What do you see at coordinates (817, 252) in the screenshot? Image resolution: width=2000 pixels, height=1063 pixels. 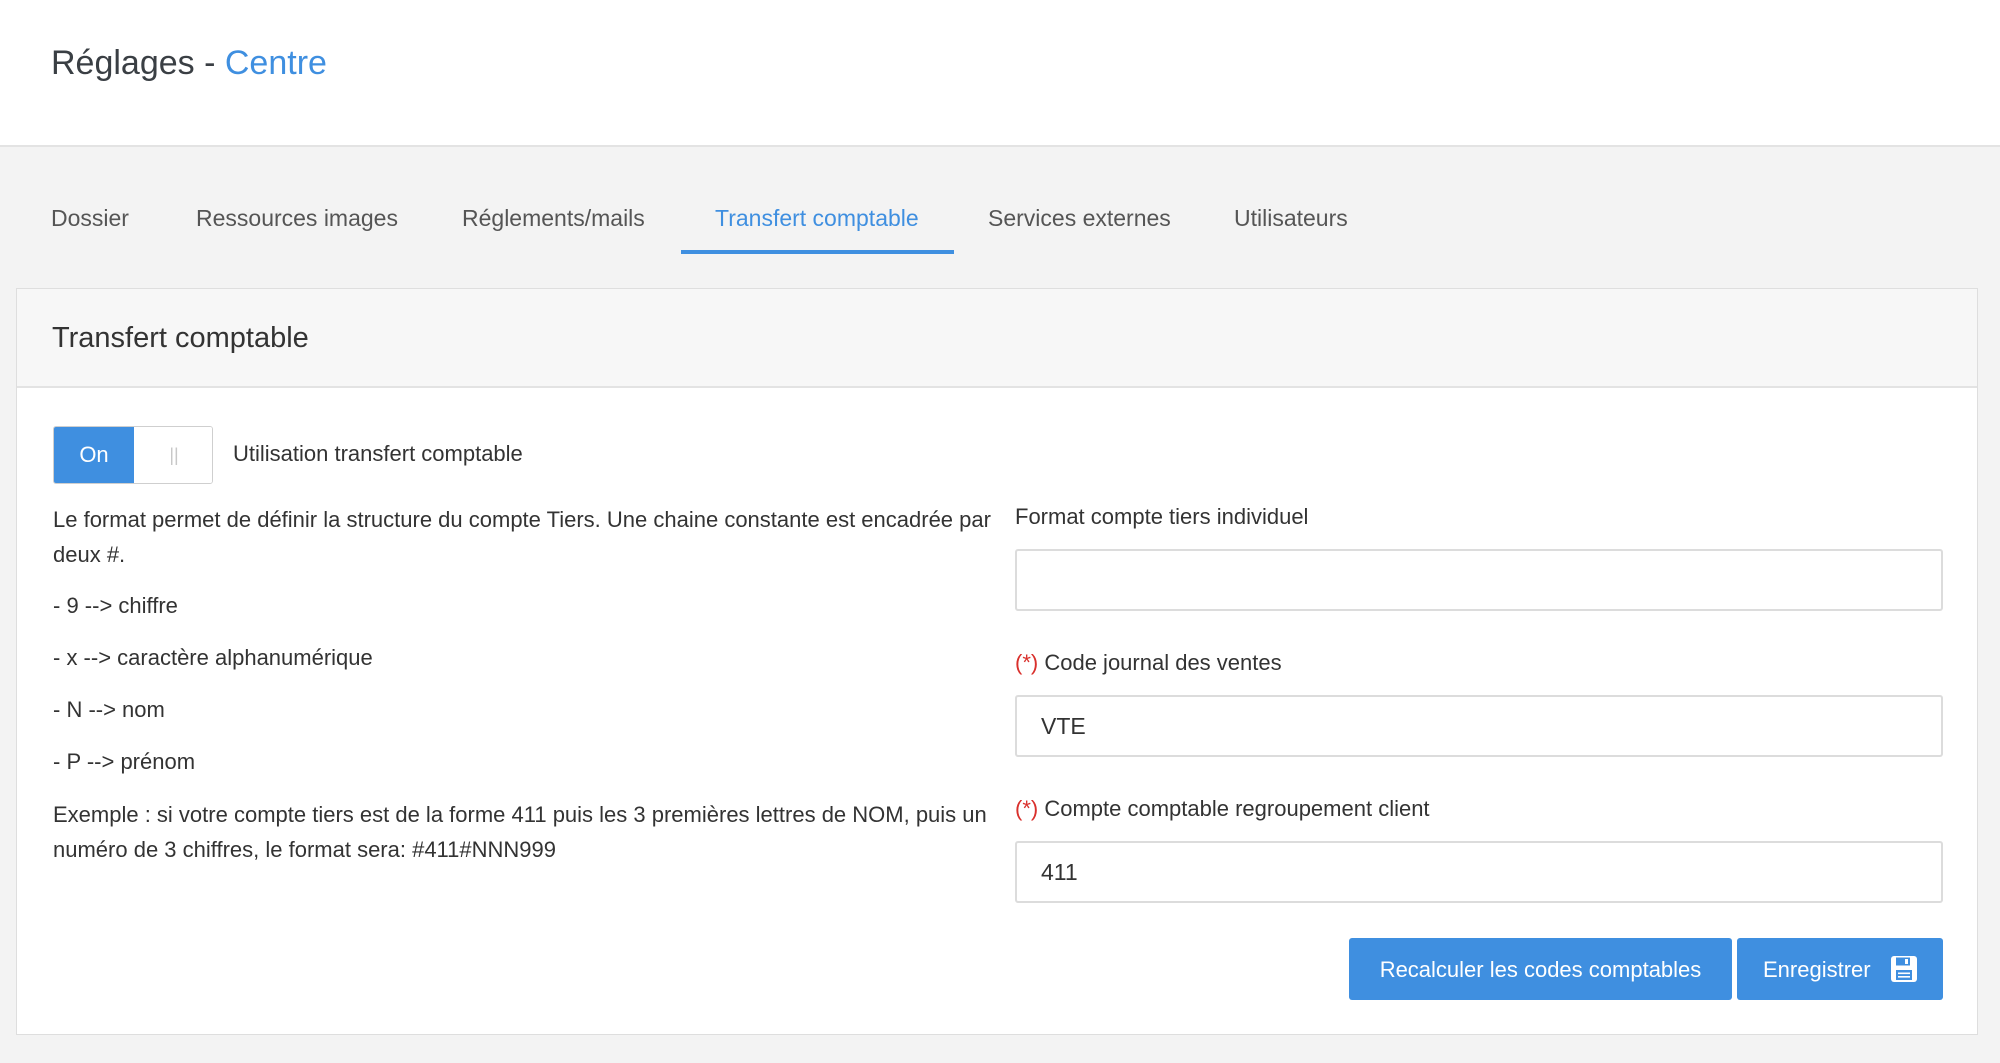 I see `active-tab-indicator` at bounding box center [817, 252].